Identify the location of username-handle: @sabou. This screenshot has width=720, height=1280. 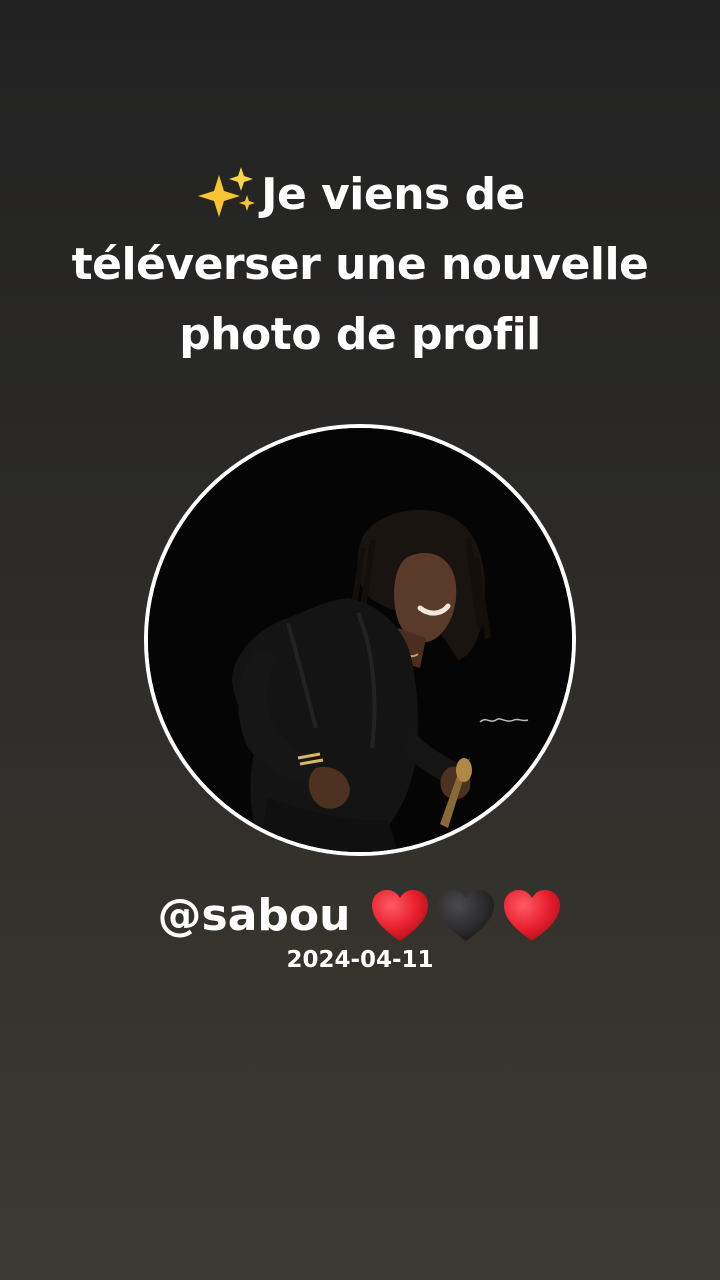
(254, 916).